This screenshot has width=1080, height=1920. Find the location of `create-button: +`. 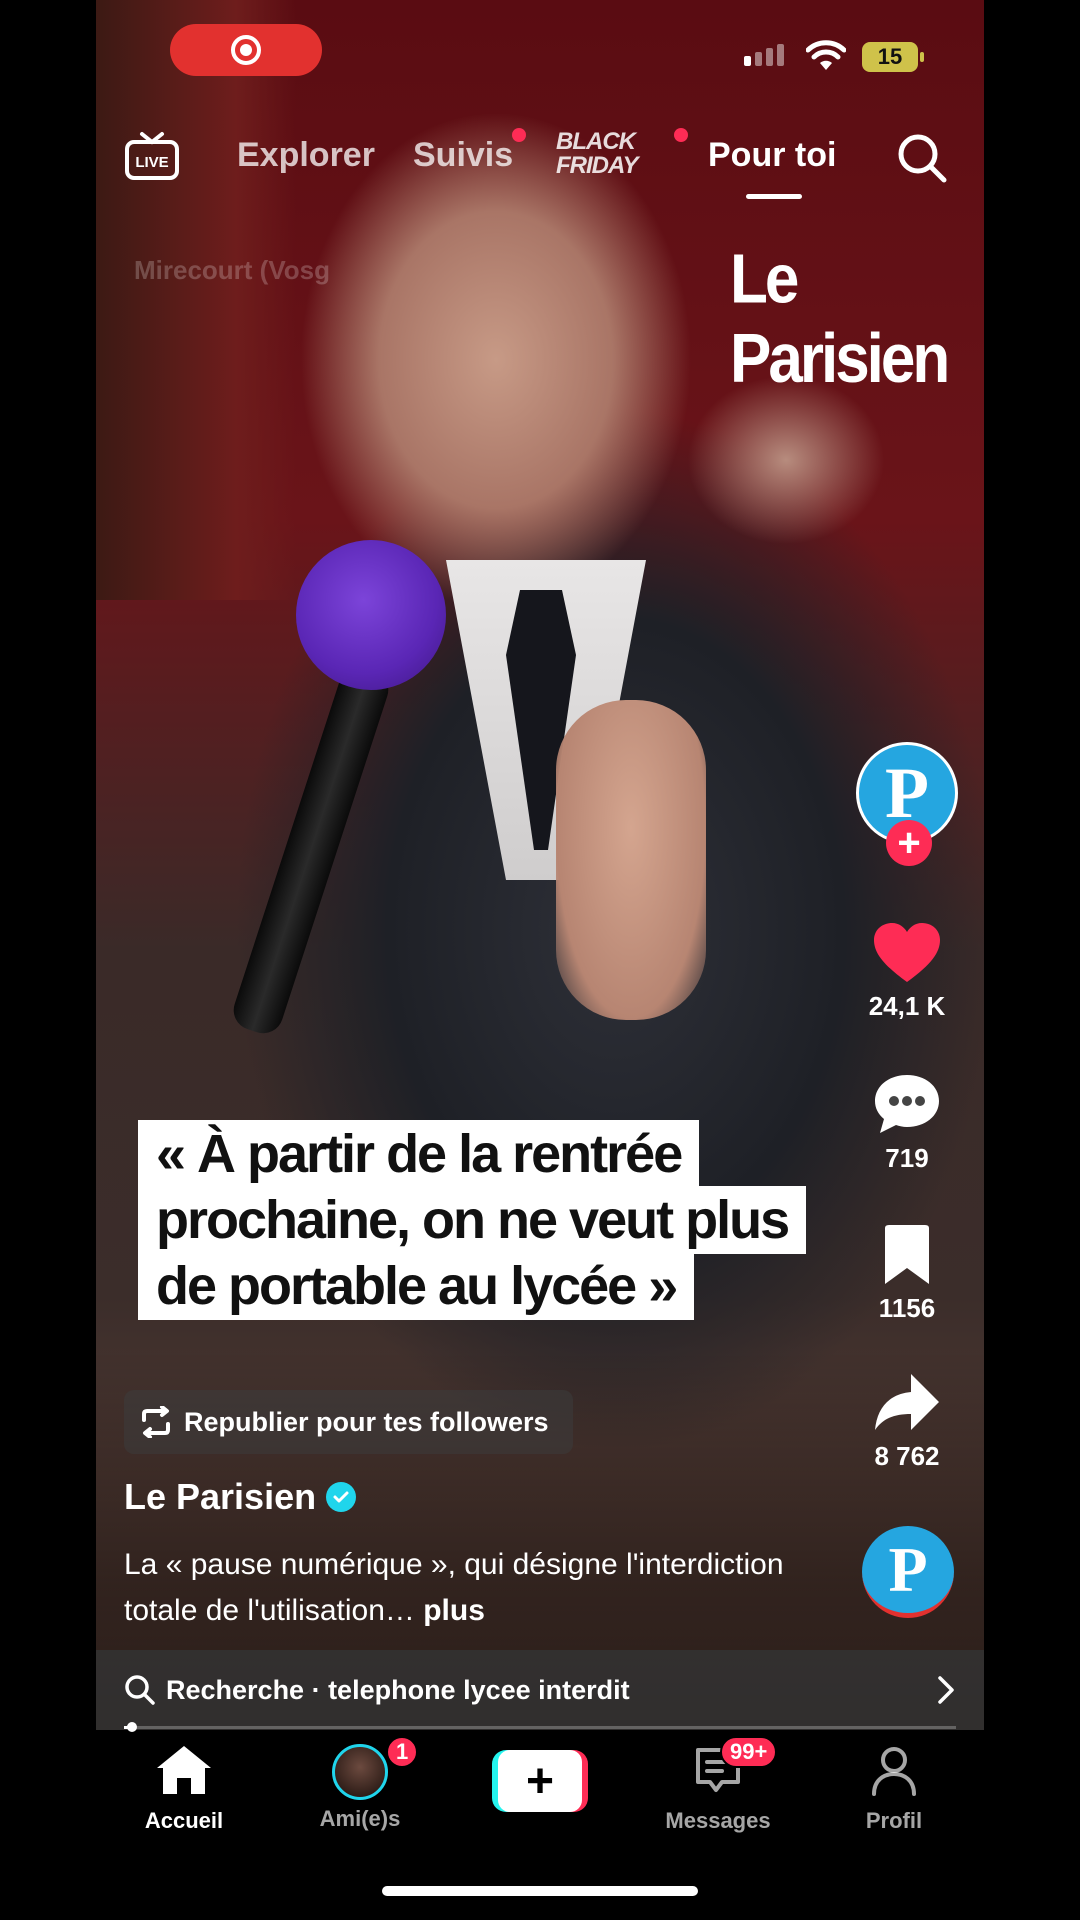

create-button: + is located at coordinates (540, 1781).